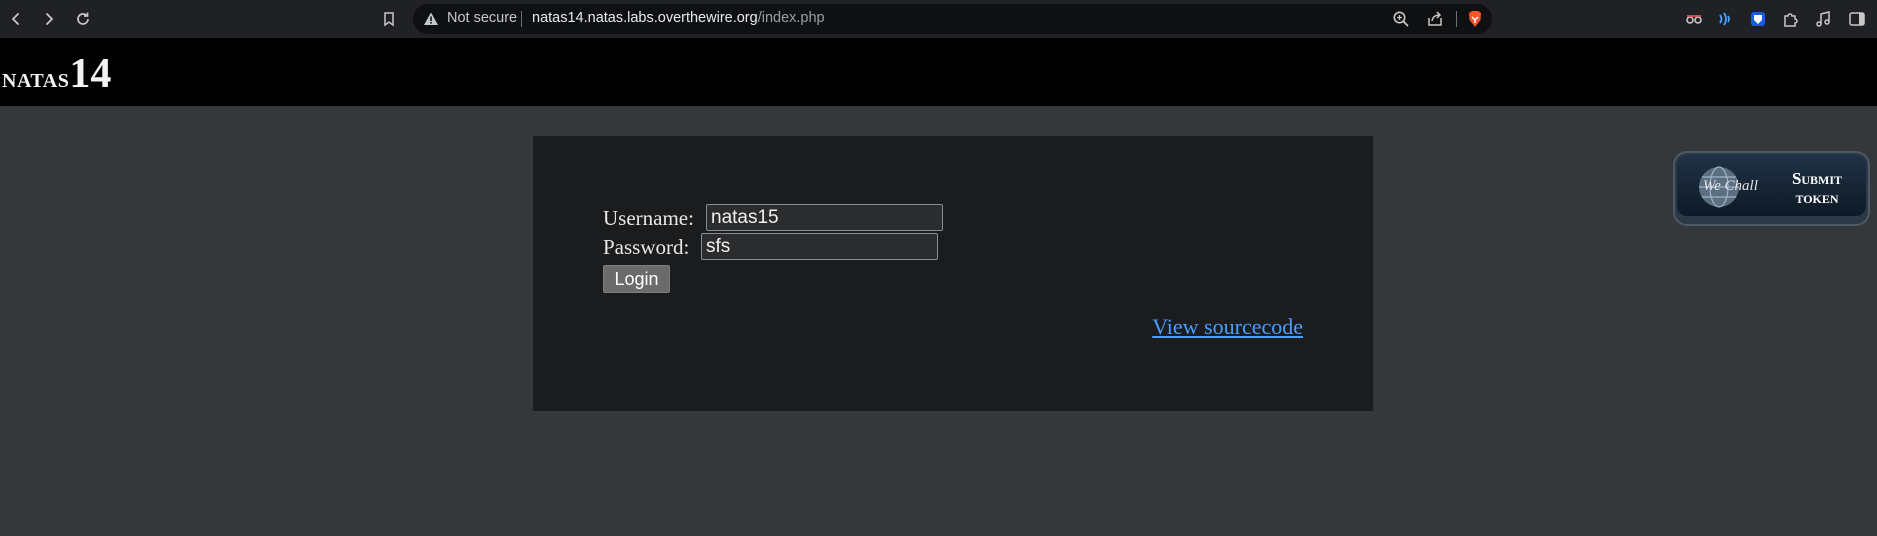  I want to click on wechall-submit-token-button: We Chall Submit token, so click(1771, 188).